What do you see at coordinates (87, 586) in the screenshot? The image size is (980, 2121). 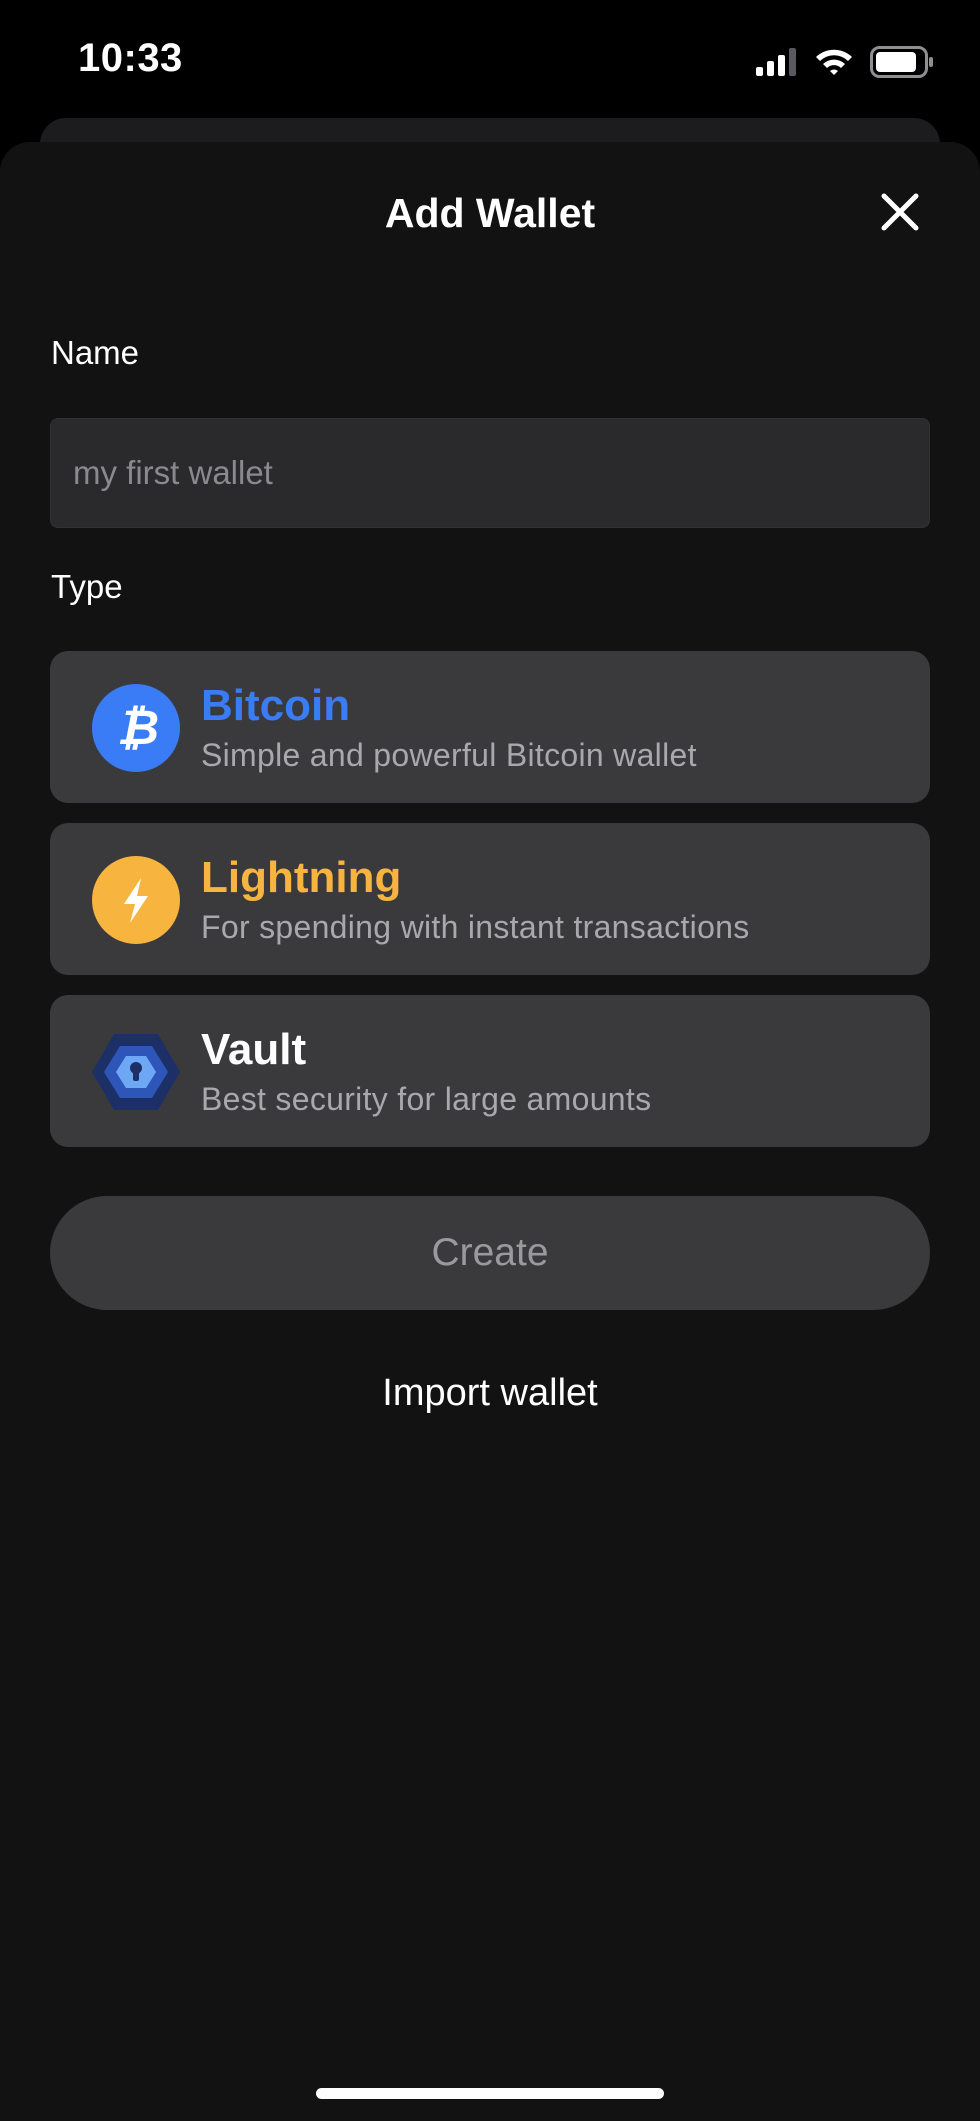 I see `type-label: Type` at bounding box center [87, 586].